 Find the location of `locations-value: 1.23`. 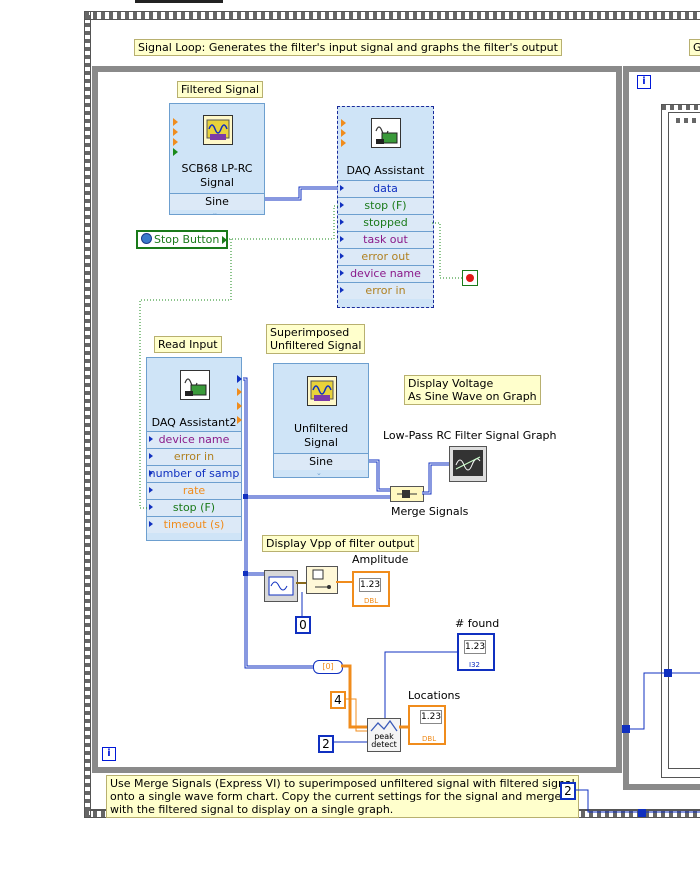

locations-value: 1.23 is located at coordinates (431, 717).